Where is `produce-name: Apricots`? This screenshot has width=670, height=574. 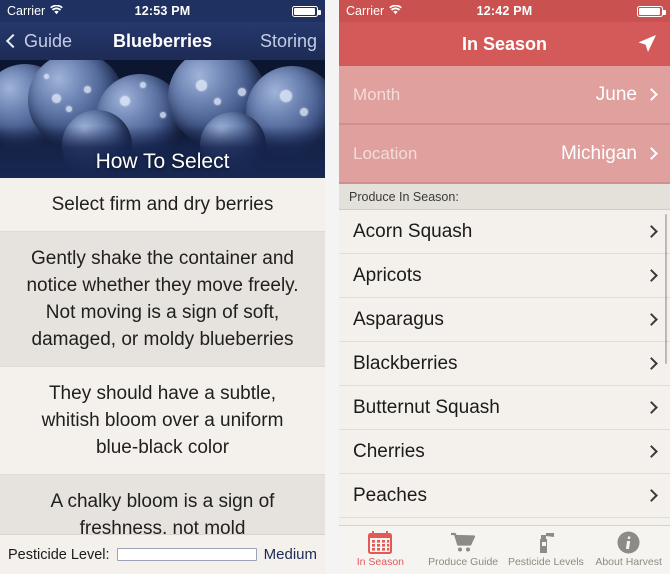 produce-name: Apricots is located at coordinates (387, 275).